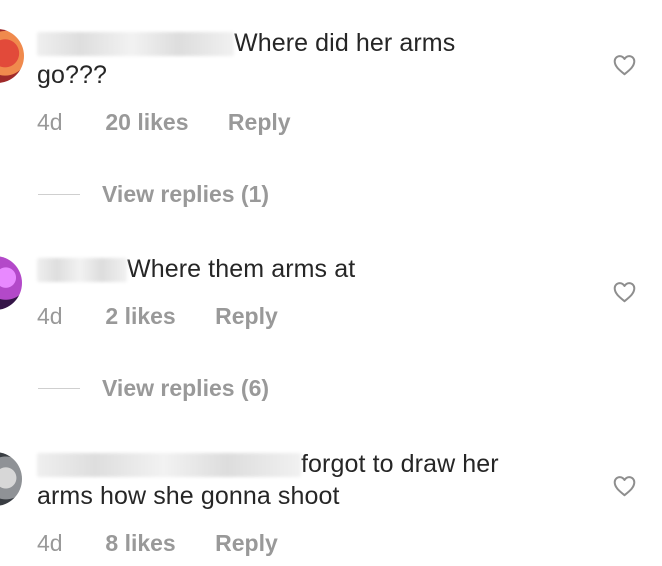 The height and width of the screenshot is (566, 662). I want to click on comment-text-line-2: go???, so click(72, 75).